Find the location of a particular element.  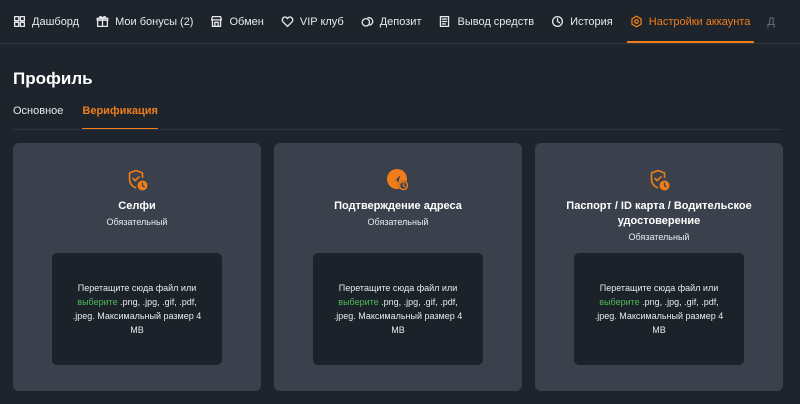

nav-item-label: Мои бонусы (2) is located at coordinates (154, 21).